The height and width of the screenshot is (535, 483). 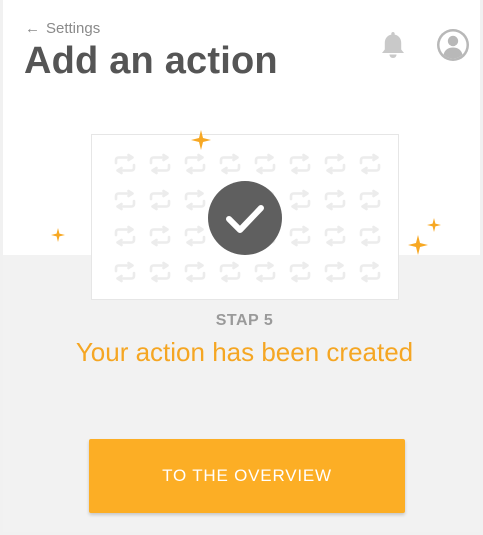 I want to click on page-title: Add an action, so click(x=151, y=61).